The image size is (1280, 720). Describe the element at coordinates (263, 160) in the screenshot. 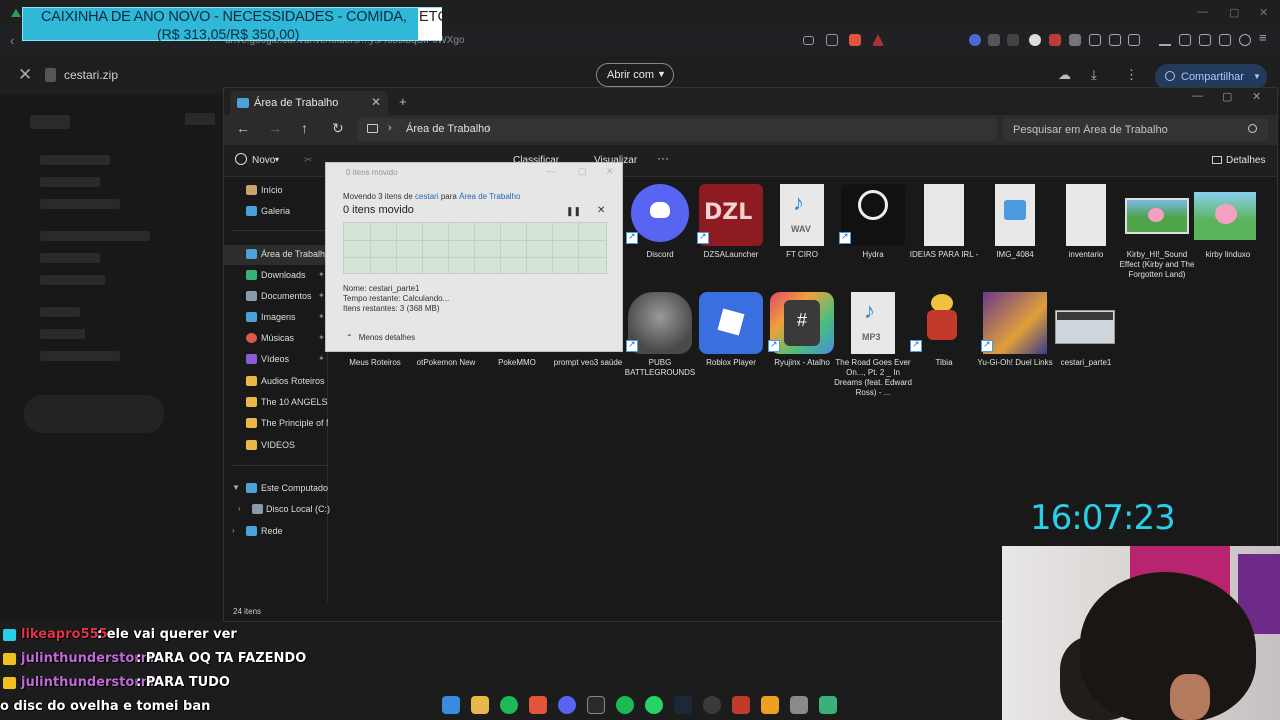

I see `new-button: Novo` at that location.